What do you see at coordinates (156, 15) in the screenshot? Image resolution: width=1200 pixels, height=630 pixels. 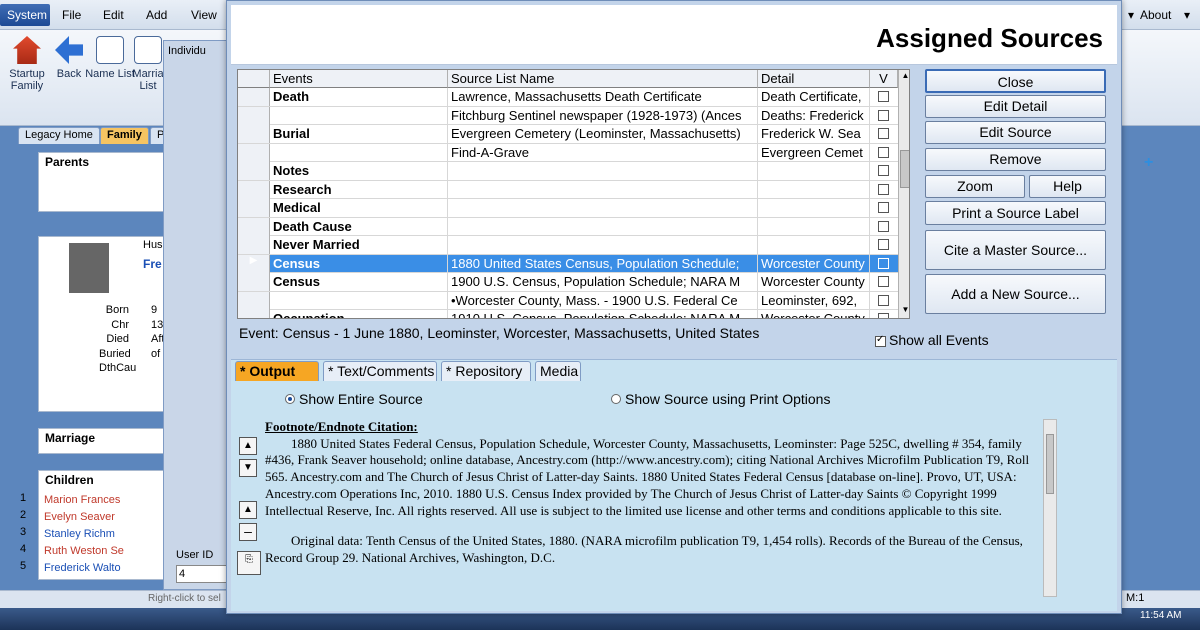 I see `menu-add: Add` at bounding box center [156, 15].